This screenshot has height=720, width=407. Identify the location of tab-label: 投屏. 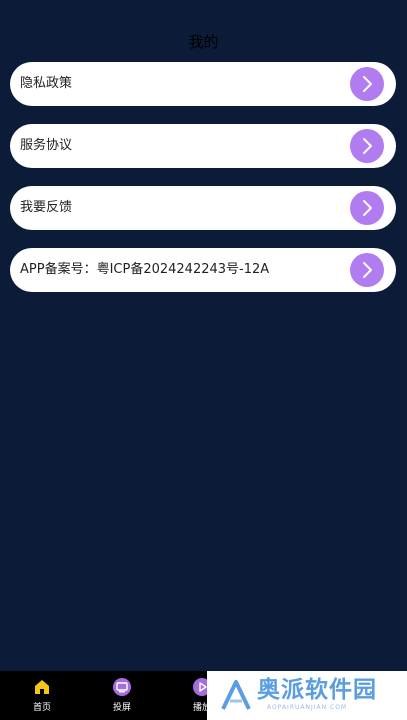
(121, 708).